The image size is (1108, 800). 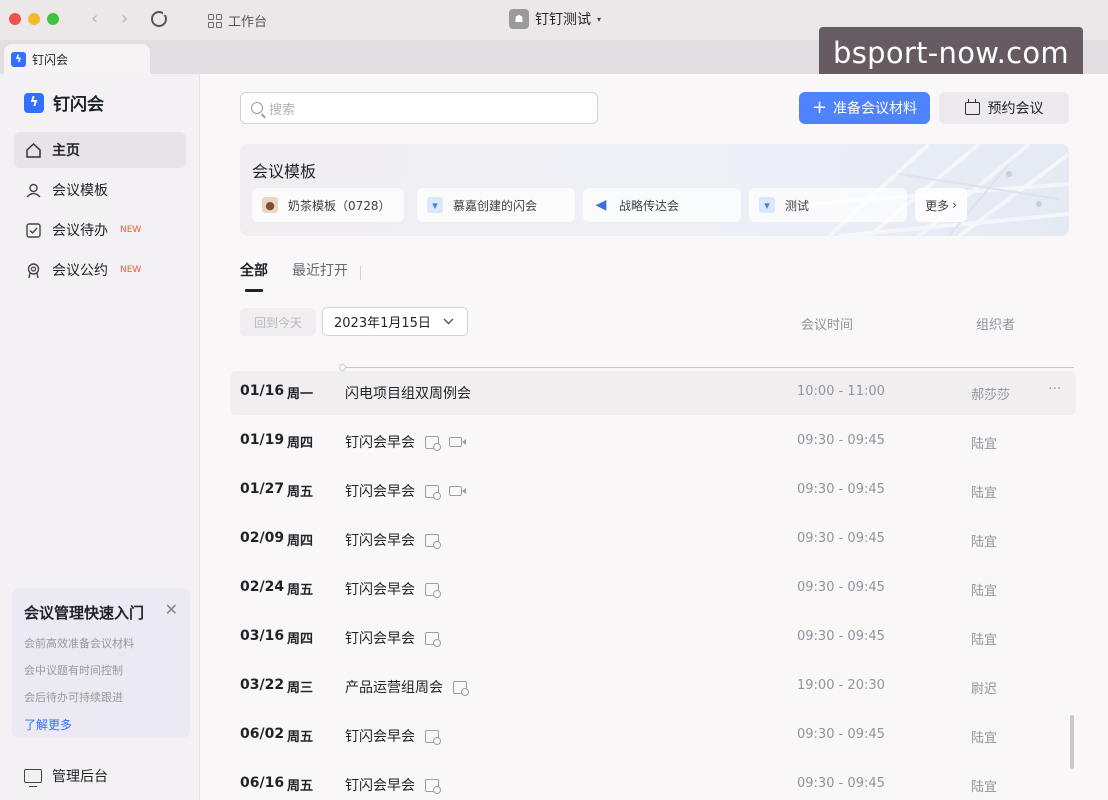 I want to click on maximize-window-button, so click(x=53, y=19).